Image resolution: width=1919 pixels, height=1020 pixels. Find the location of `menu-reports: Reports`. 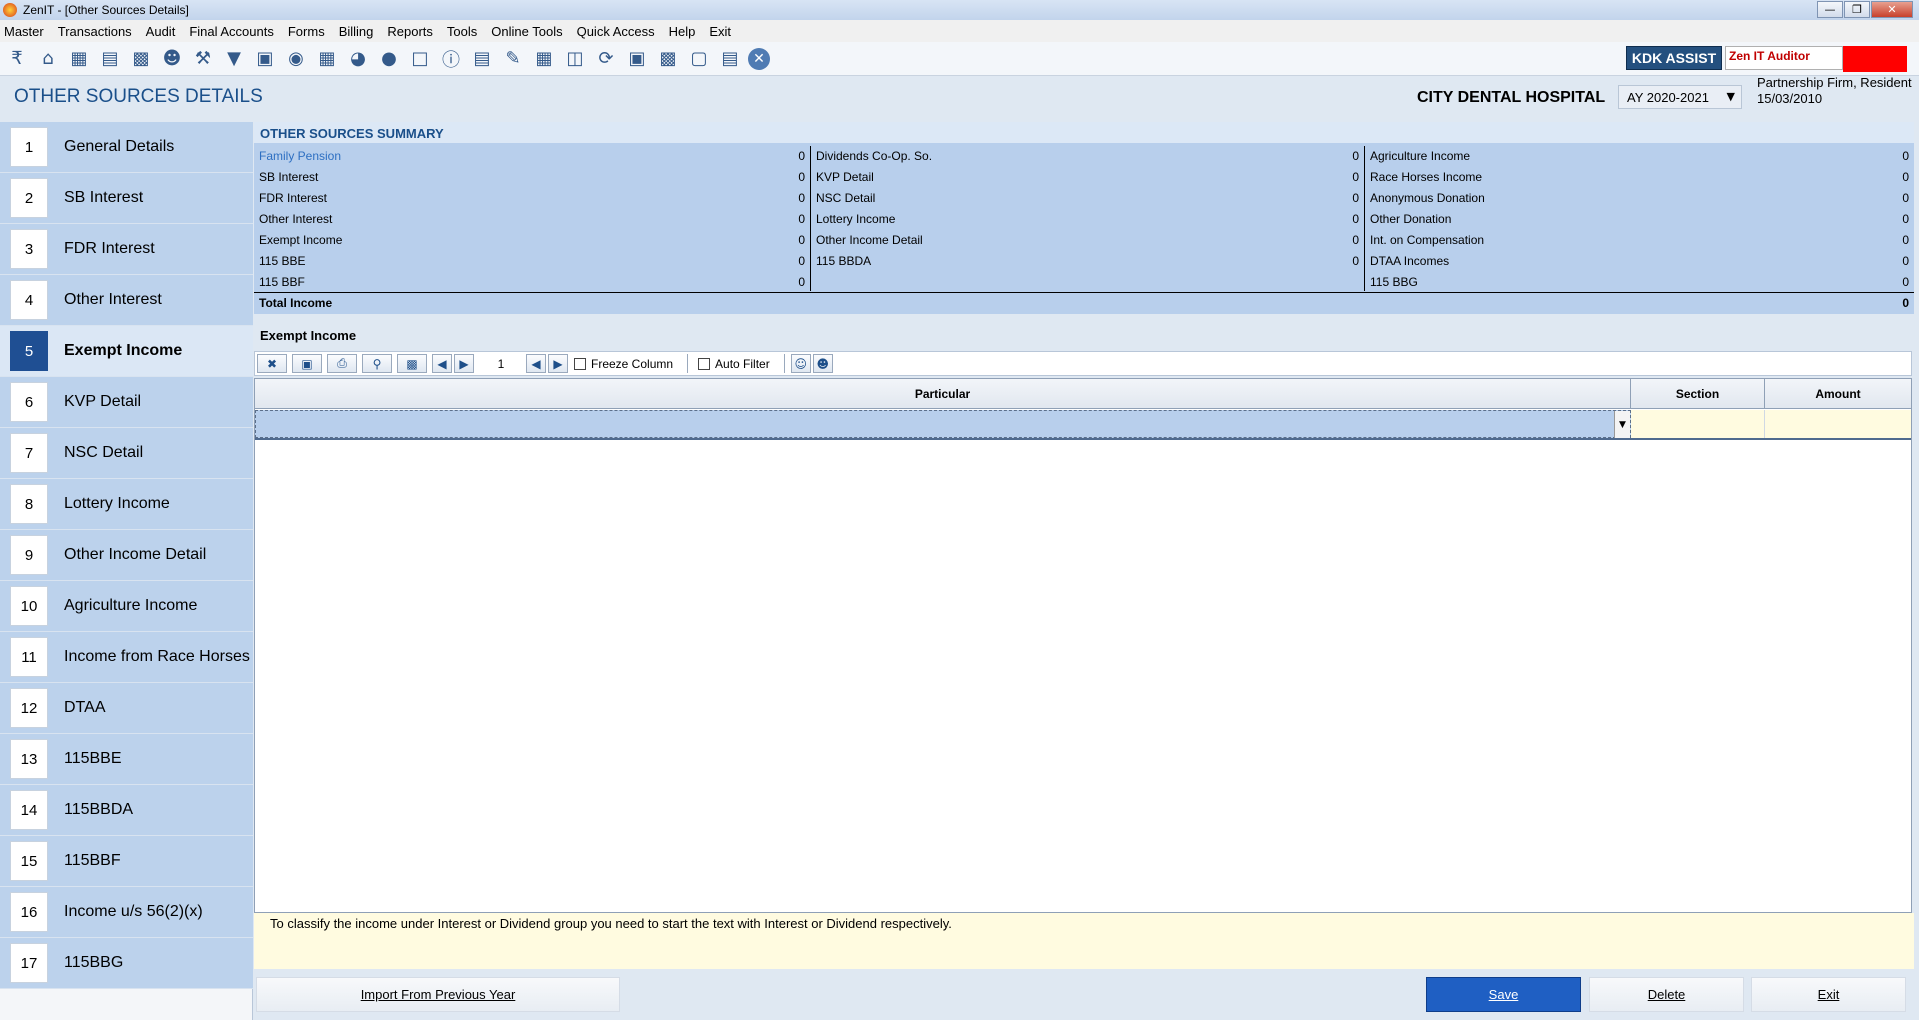

menu-reports: Reports is located at coordinates (410, 31).